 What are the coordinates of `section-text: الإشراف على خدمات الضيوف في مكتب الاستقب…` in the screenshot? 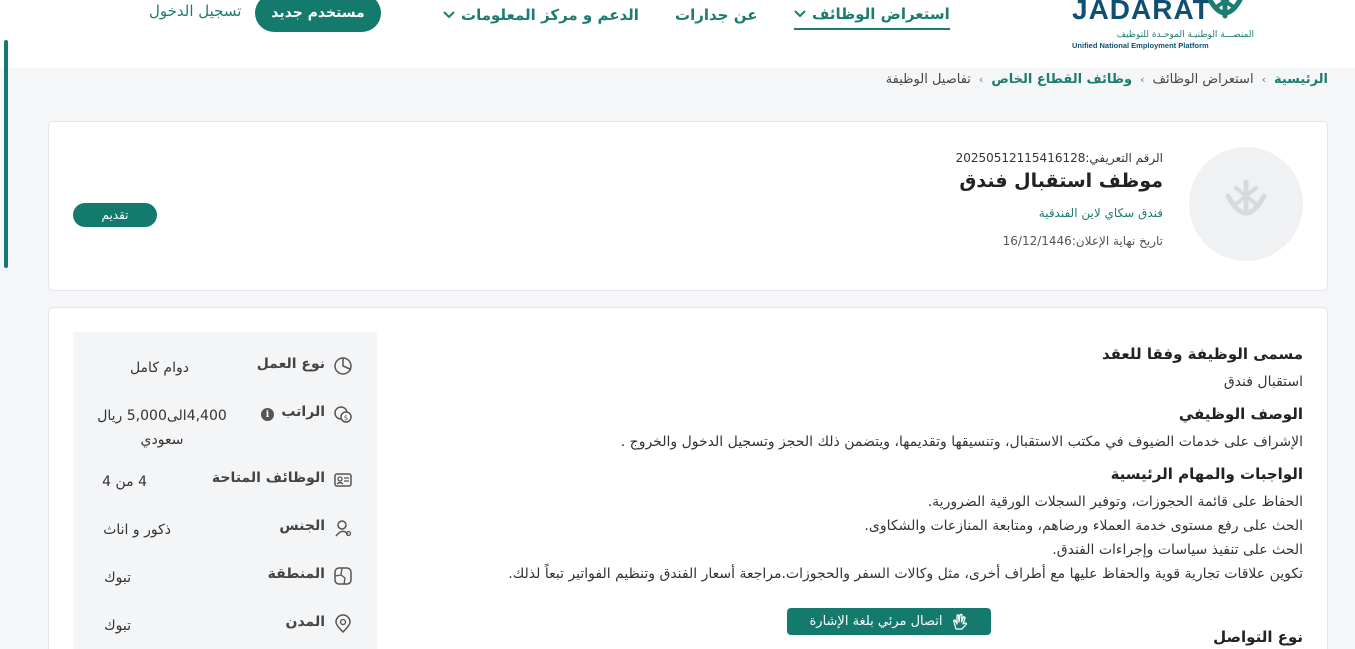 It's located at (961, 442).